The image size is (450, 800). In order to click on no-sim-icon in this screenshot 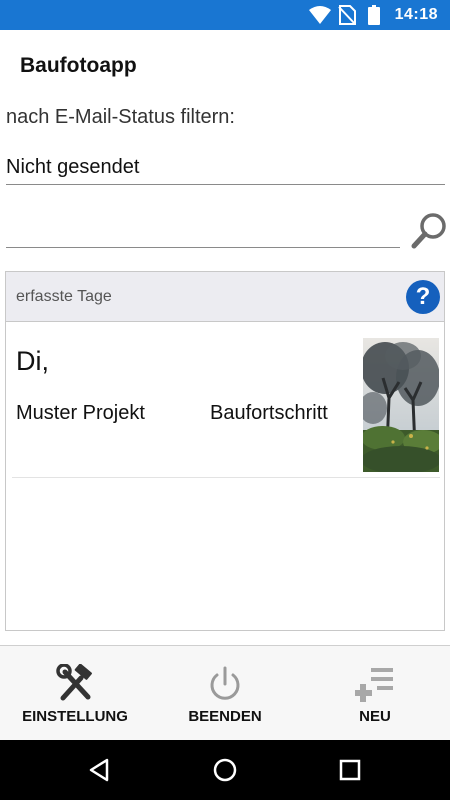, I will do `click(347, 15)`.